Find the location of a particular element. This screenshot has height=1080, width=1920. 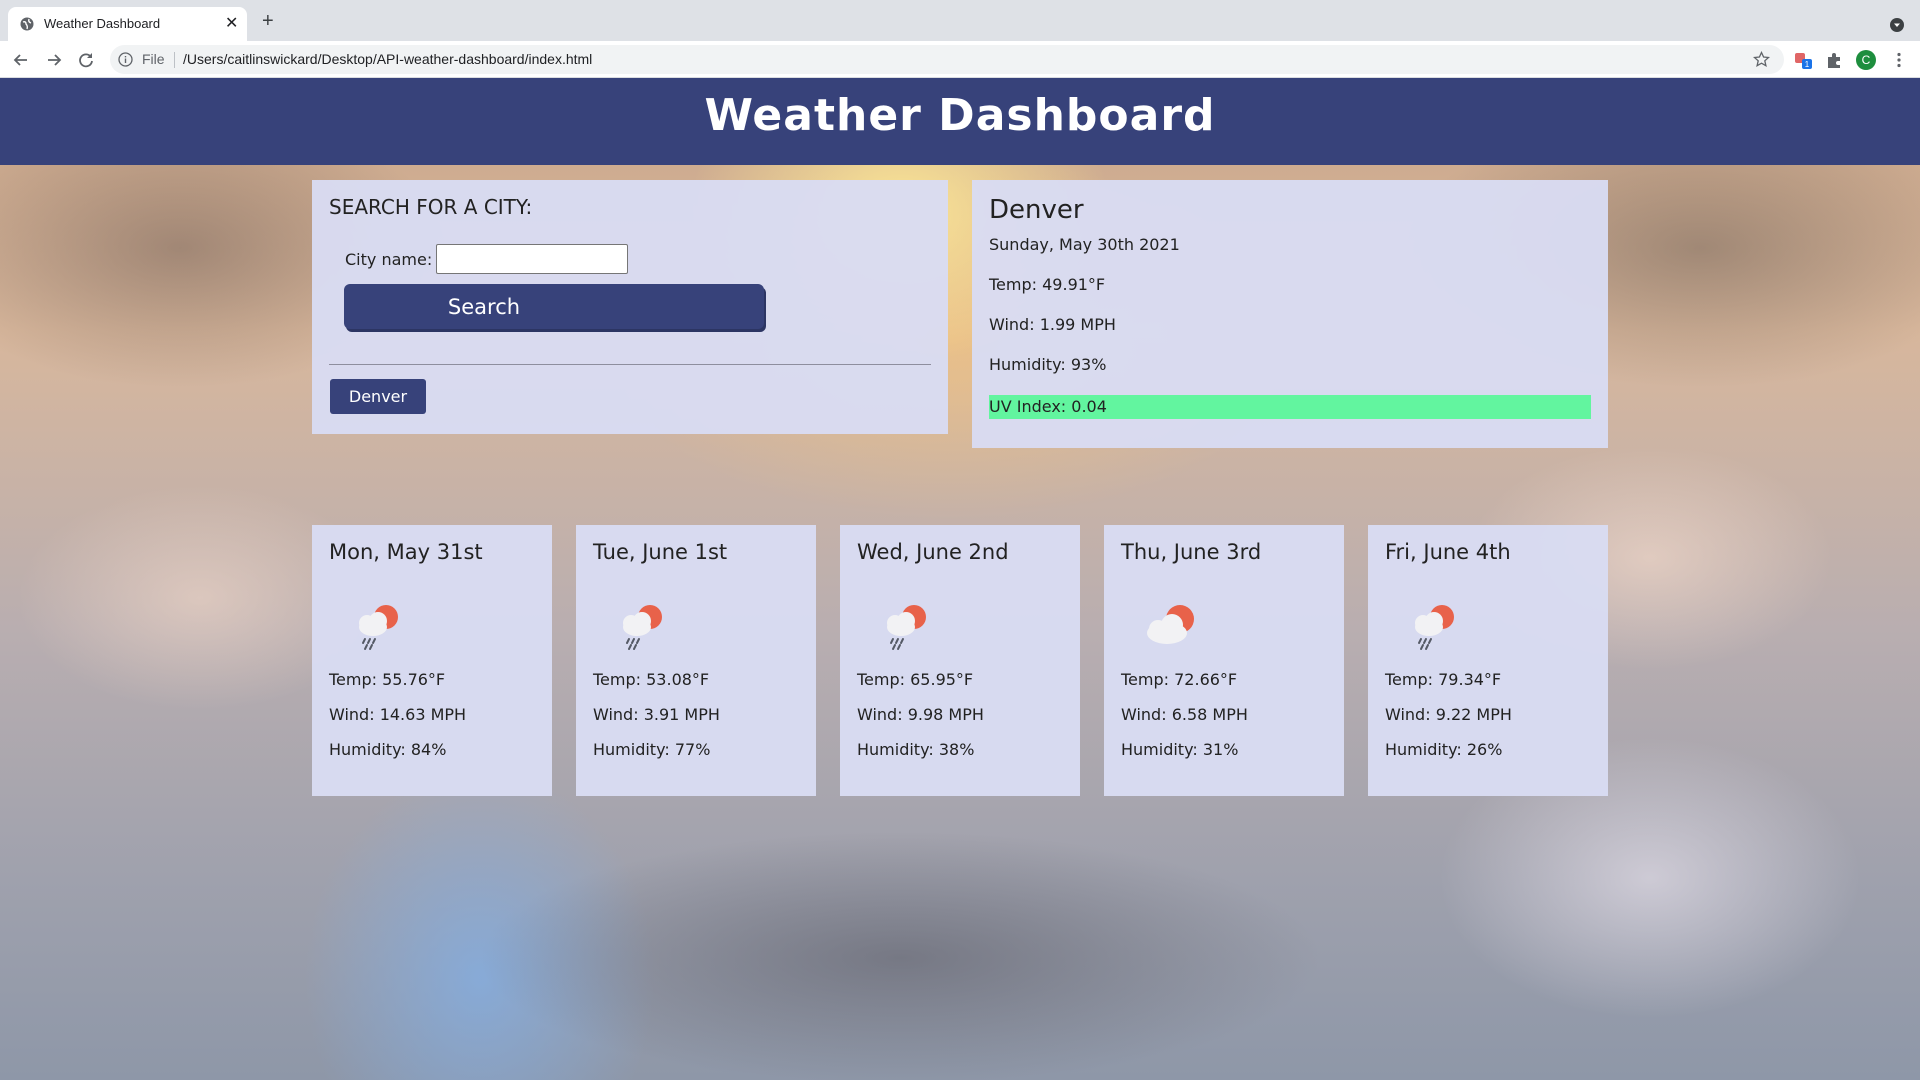

back-icon is located at coordinates (21, 60).